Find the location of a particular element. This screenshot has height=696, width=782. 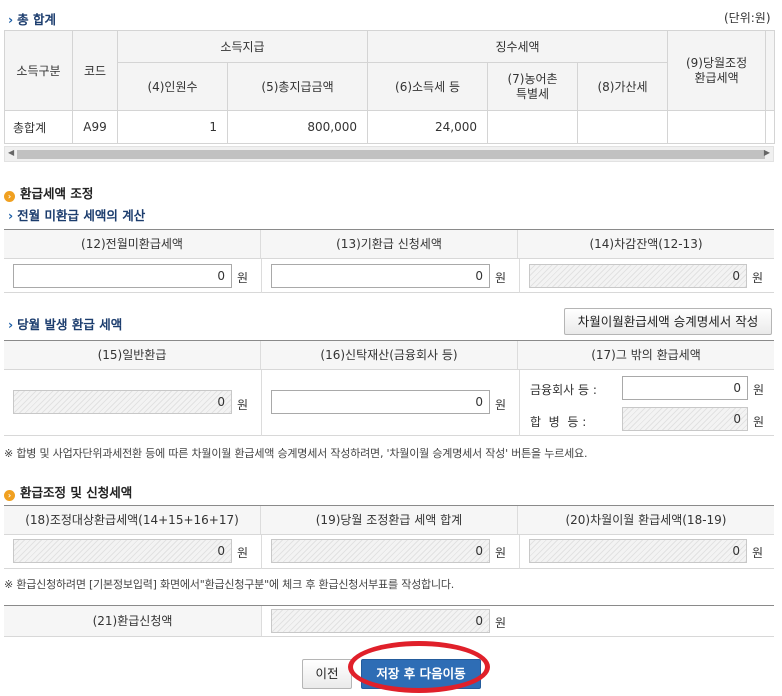

apply-amount-readonly: 0 is located at coordinates (380, 621).